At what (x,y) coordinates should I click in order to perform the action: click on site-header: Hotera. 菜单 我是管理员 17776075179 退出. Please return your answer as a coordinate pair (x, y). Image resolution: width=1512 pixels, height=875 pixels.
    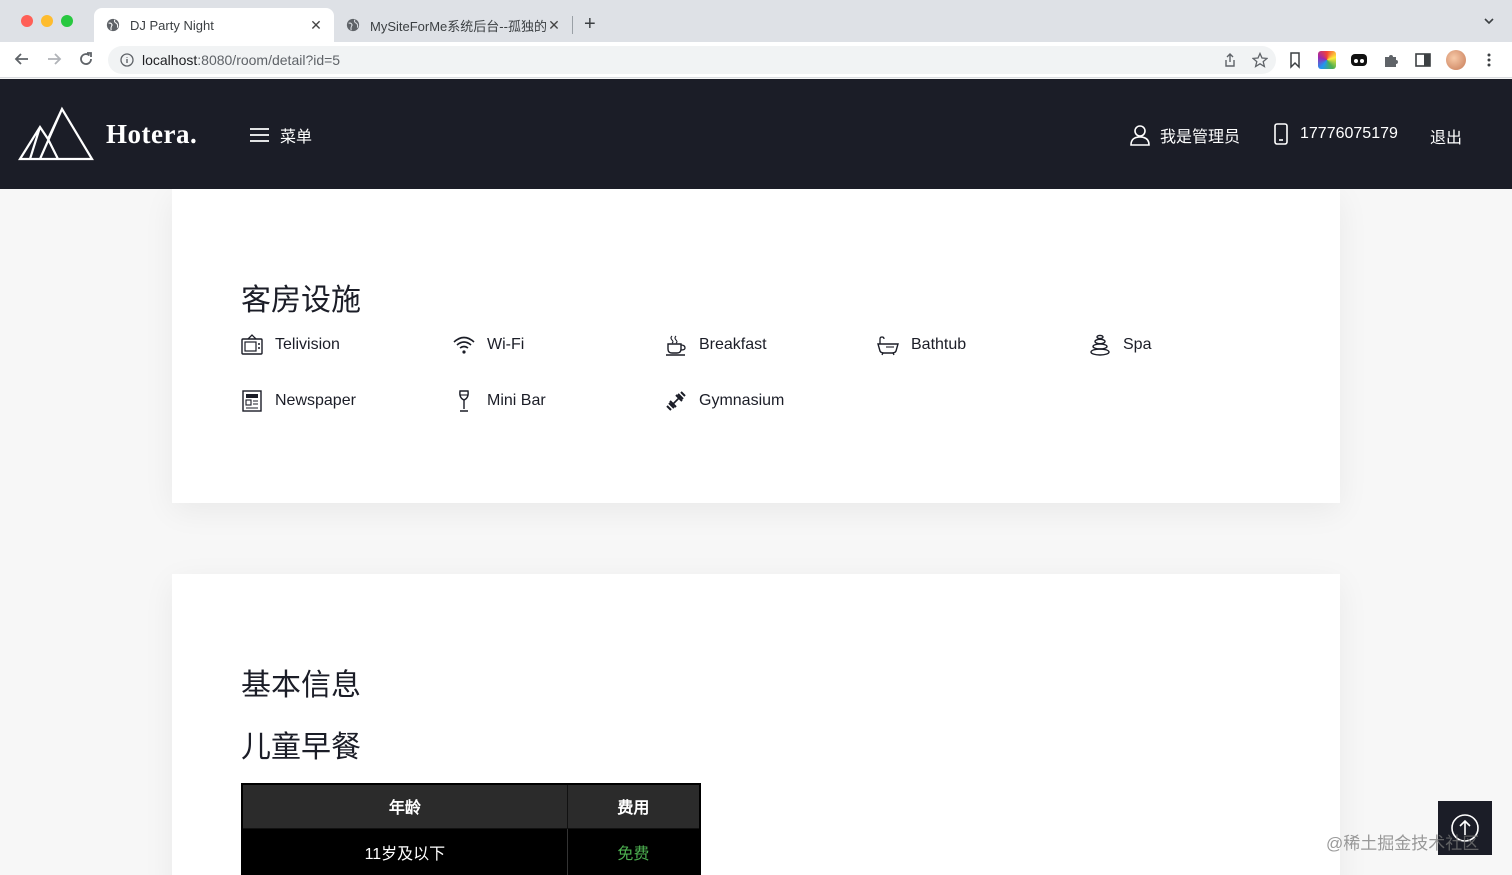
    Looking at the image, I should click on (756, 134).